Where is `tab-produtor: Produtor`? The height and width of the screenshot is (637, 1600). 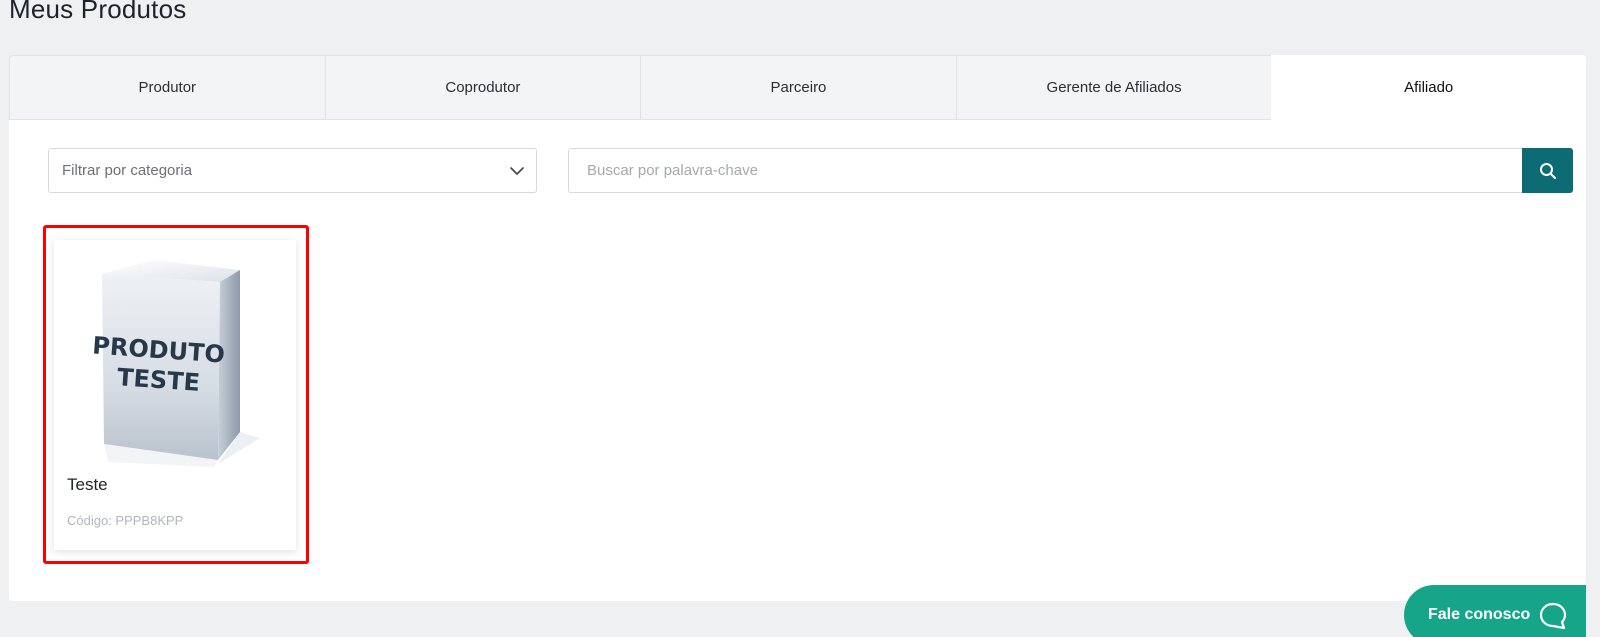
tab-produtor: Produtor is located at coordinates (167, 87).